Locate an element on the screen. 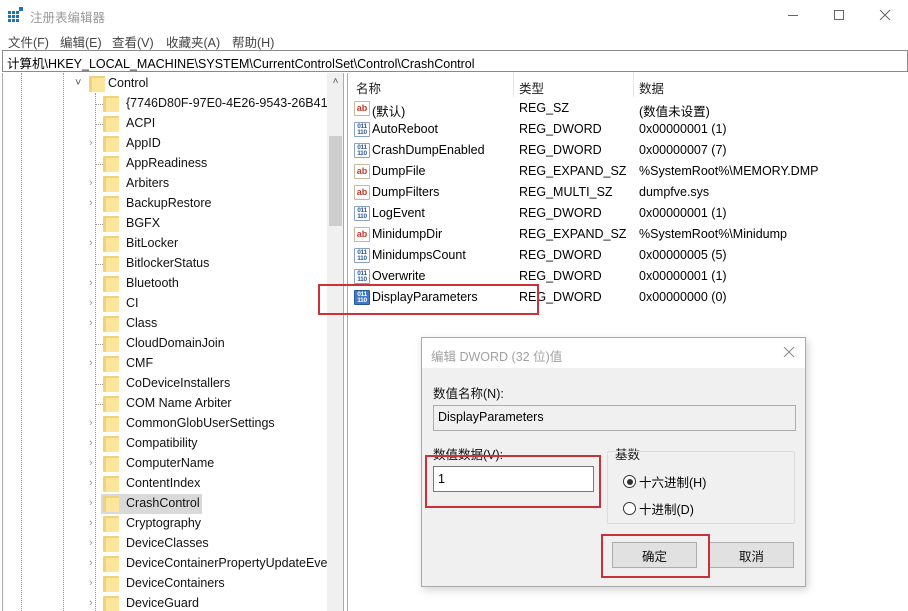  tree-item-label: Compatibility is located at coordinates (162, 443).